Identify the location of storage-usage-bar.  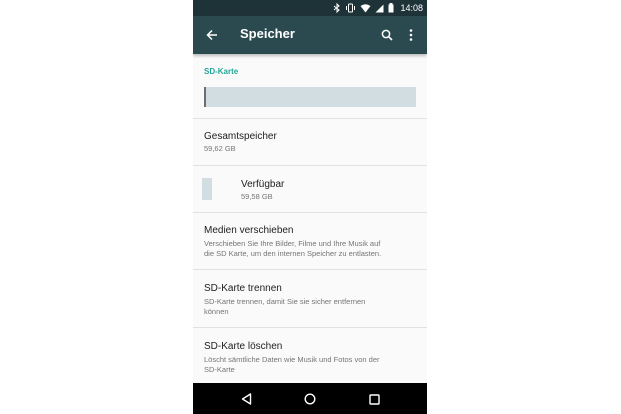
(310, 97).